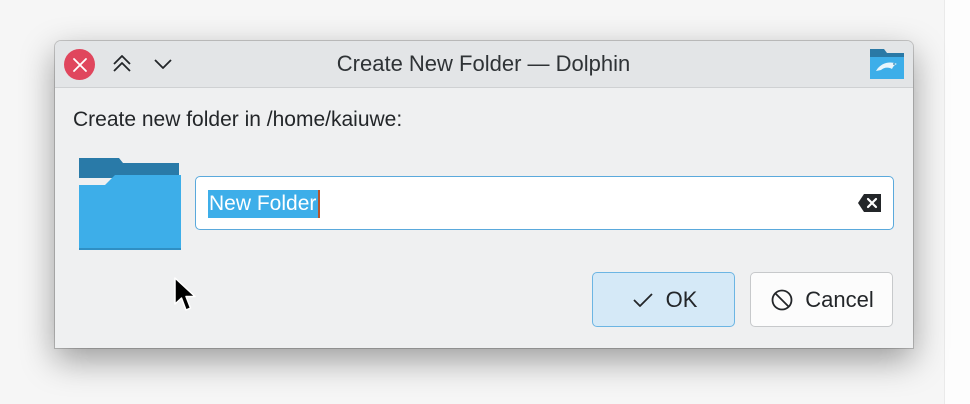 The width and height of the screenshot is (970, 404). I want to click on clear-text-icon, so click(870, 203).